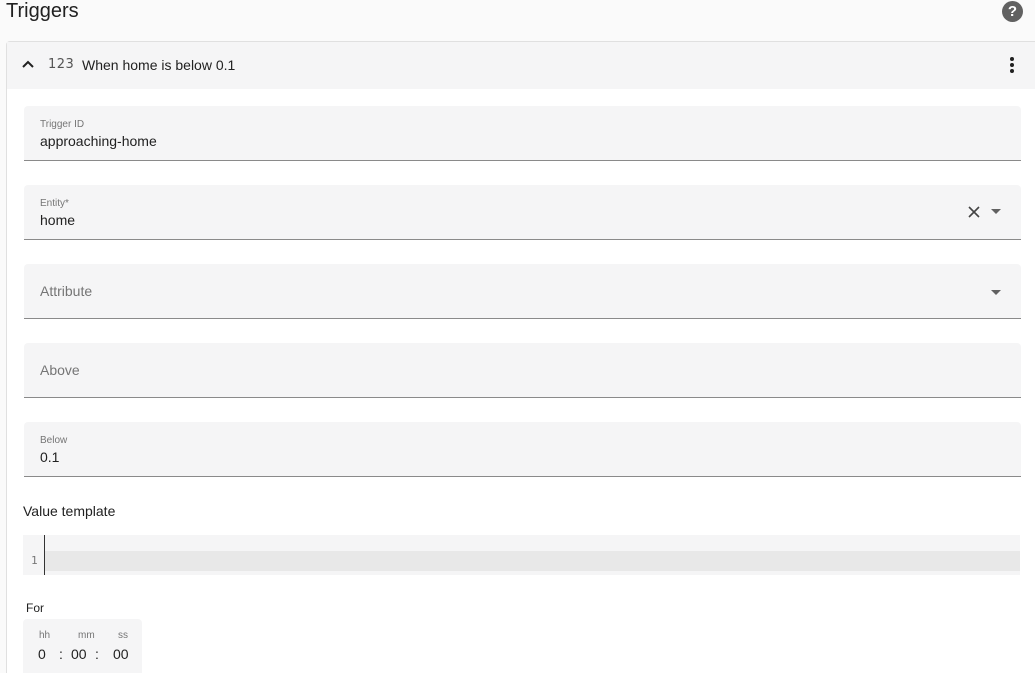 Image resolution: width=1035 pixels, height=673 pixels. I want to click on trigger-card-header: 123 When home is below 0.1, so click(521, 65).